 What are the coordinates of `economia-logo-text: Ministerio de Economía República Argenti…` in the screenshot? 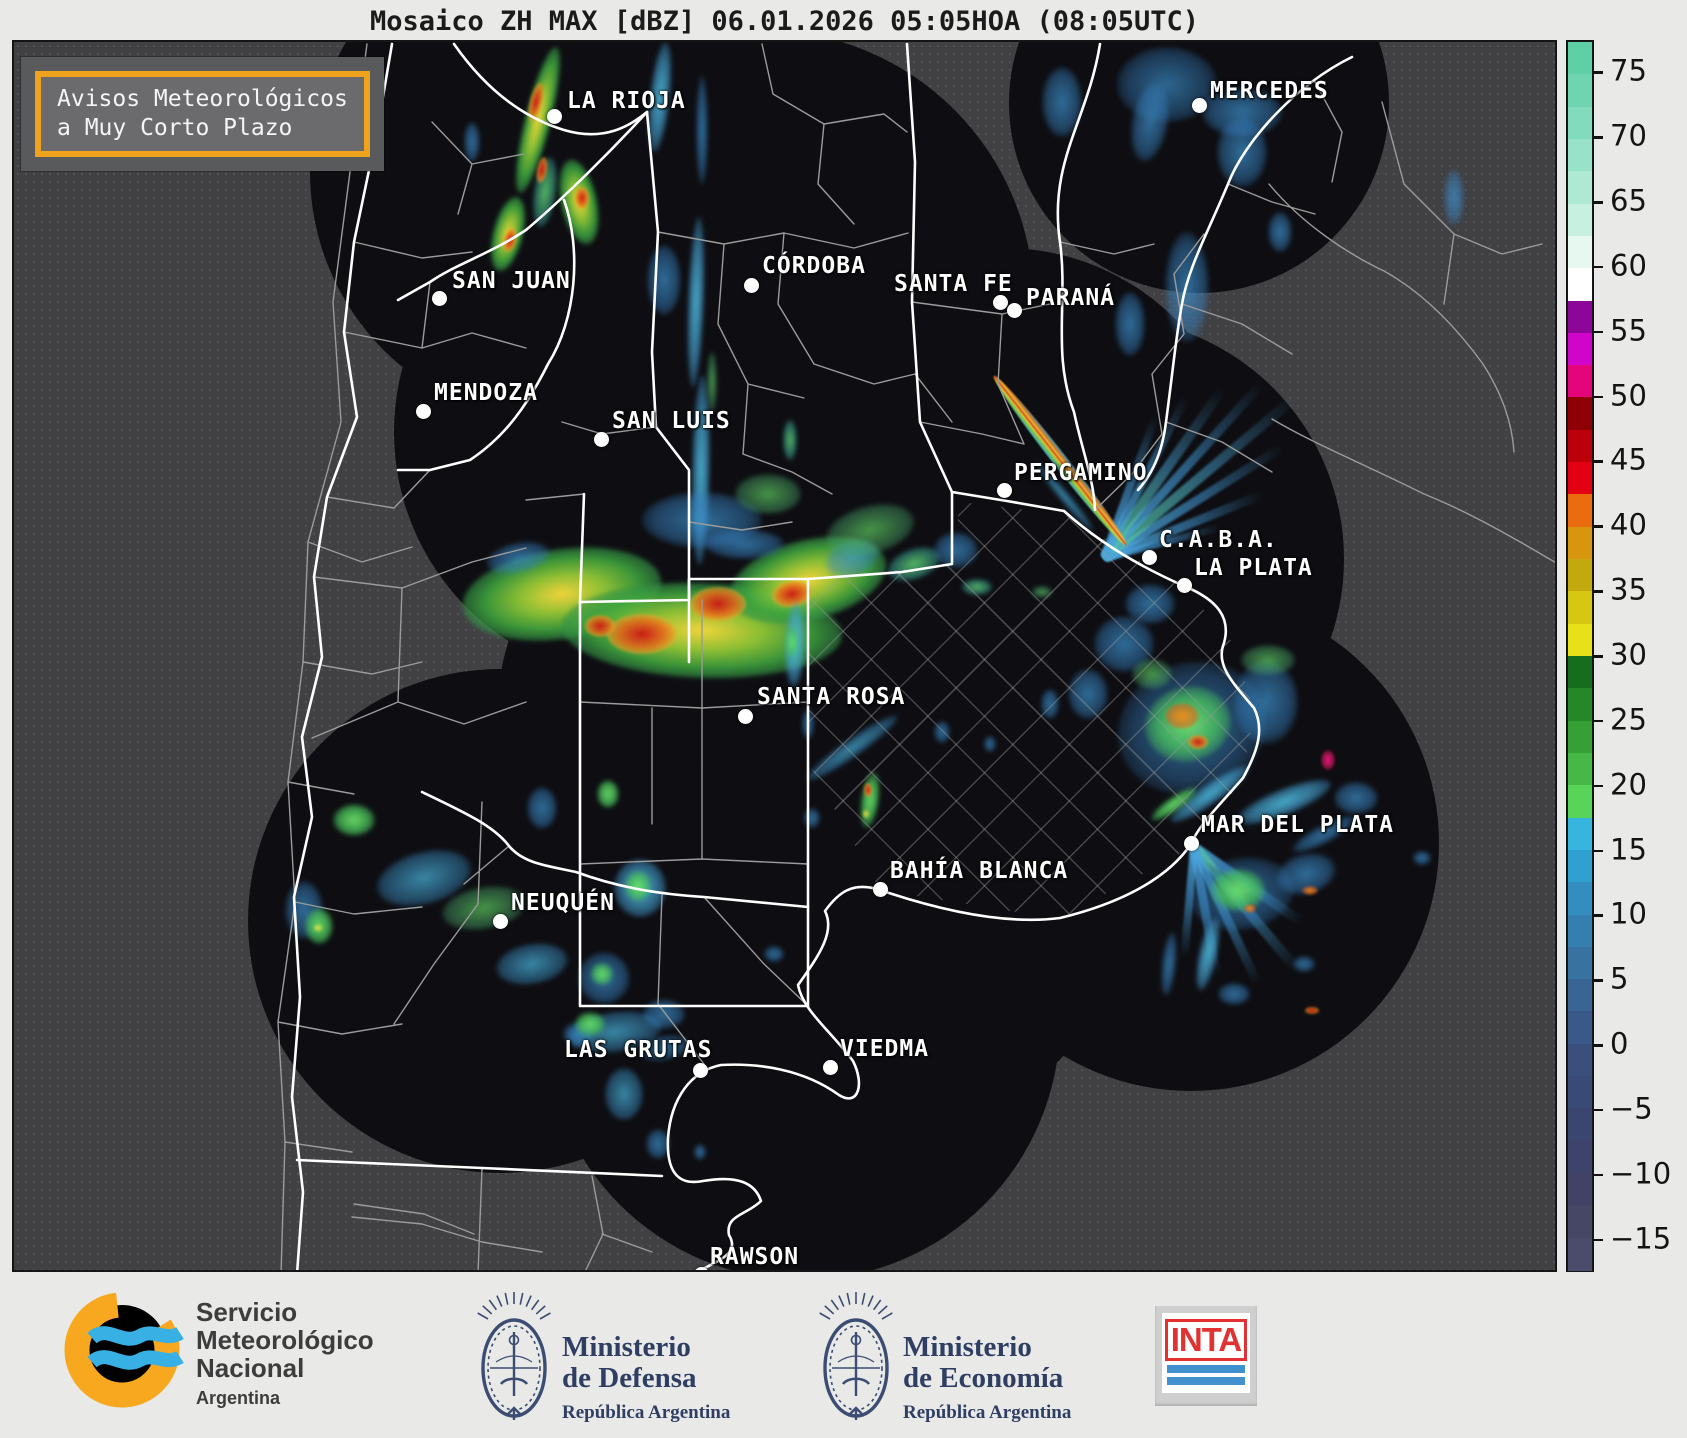 It's located at (987, 1380).